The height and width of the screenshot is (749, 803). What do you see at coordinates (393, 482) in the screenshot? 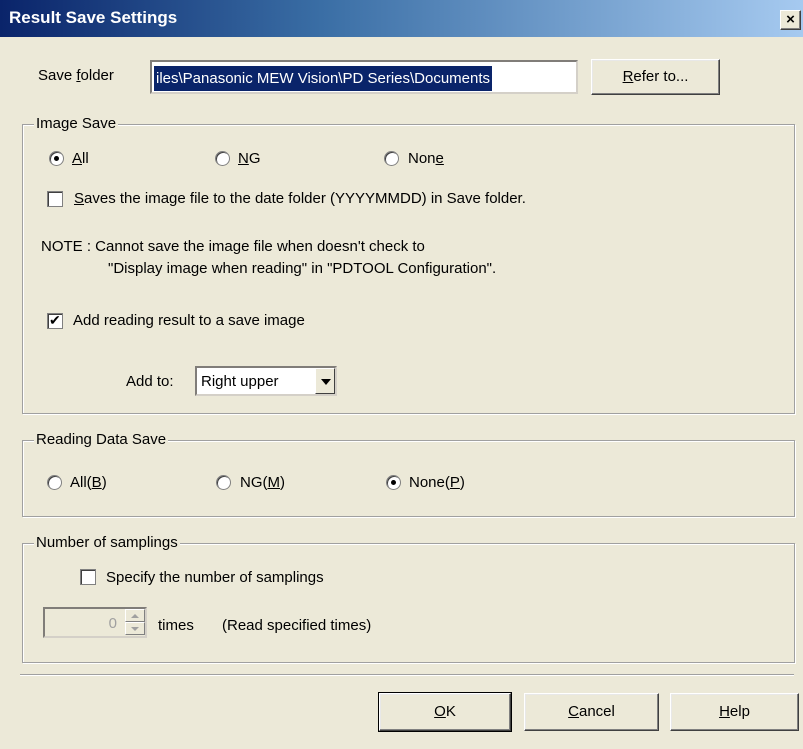
I see `reading-none-radio` at bounding box center [393, 482].